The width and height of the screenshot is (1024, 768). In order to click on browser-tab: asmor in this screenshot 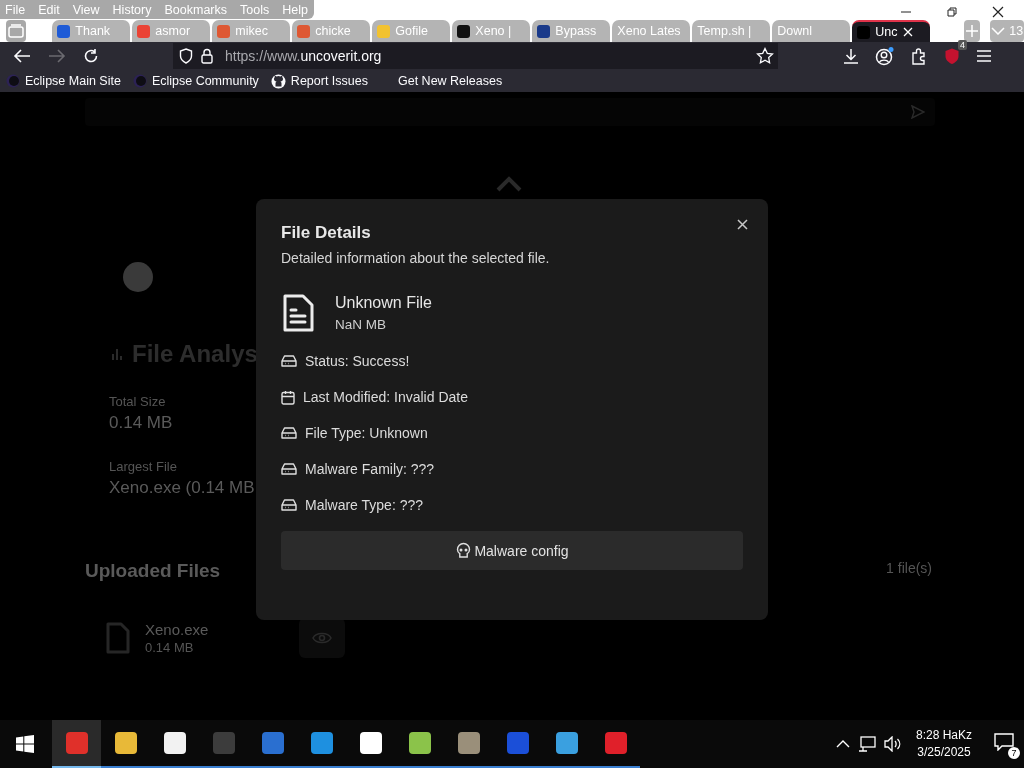, I will do `click(171, 31)`.